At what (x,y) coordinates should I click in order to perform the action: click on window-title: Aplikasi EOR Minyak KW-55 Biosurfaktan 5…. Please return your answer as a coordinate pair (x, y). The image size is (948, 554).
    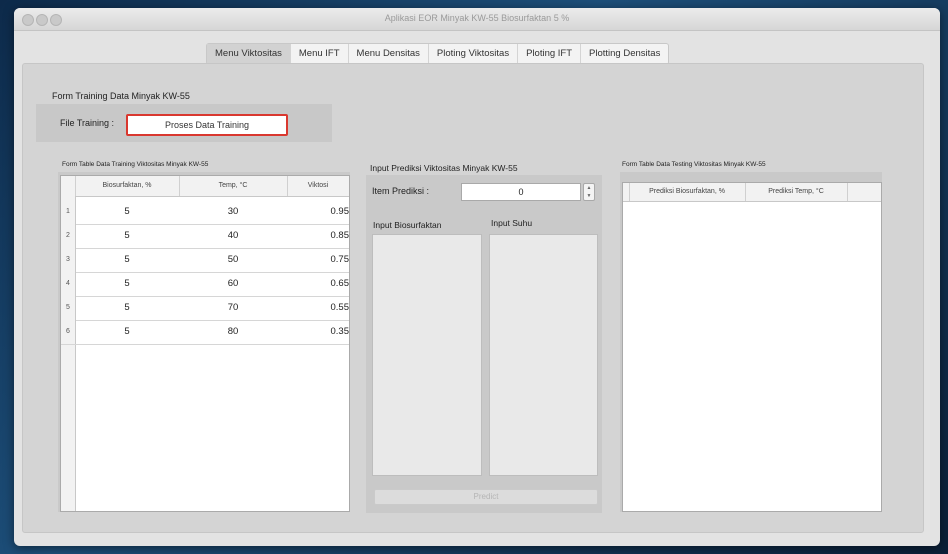
    Looking at the image, I should click on (477, 18).